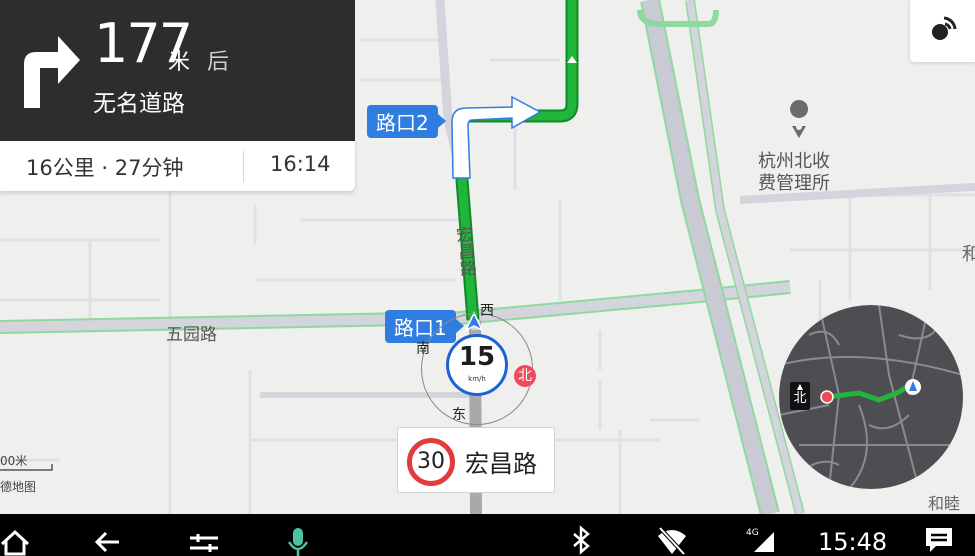  What do you see at coordinates (52, 72) in the screenshot?
I see `turn-right-icon` at bounding box center [52, 72].